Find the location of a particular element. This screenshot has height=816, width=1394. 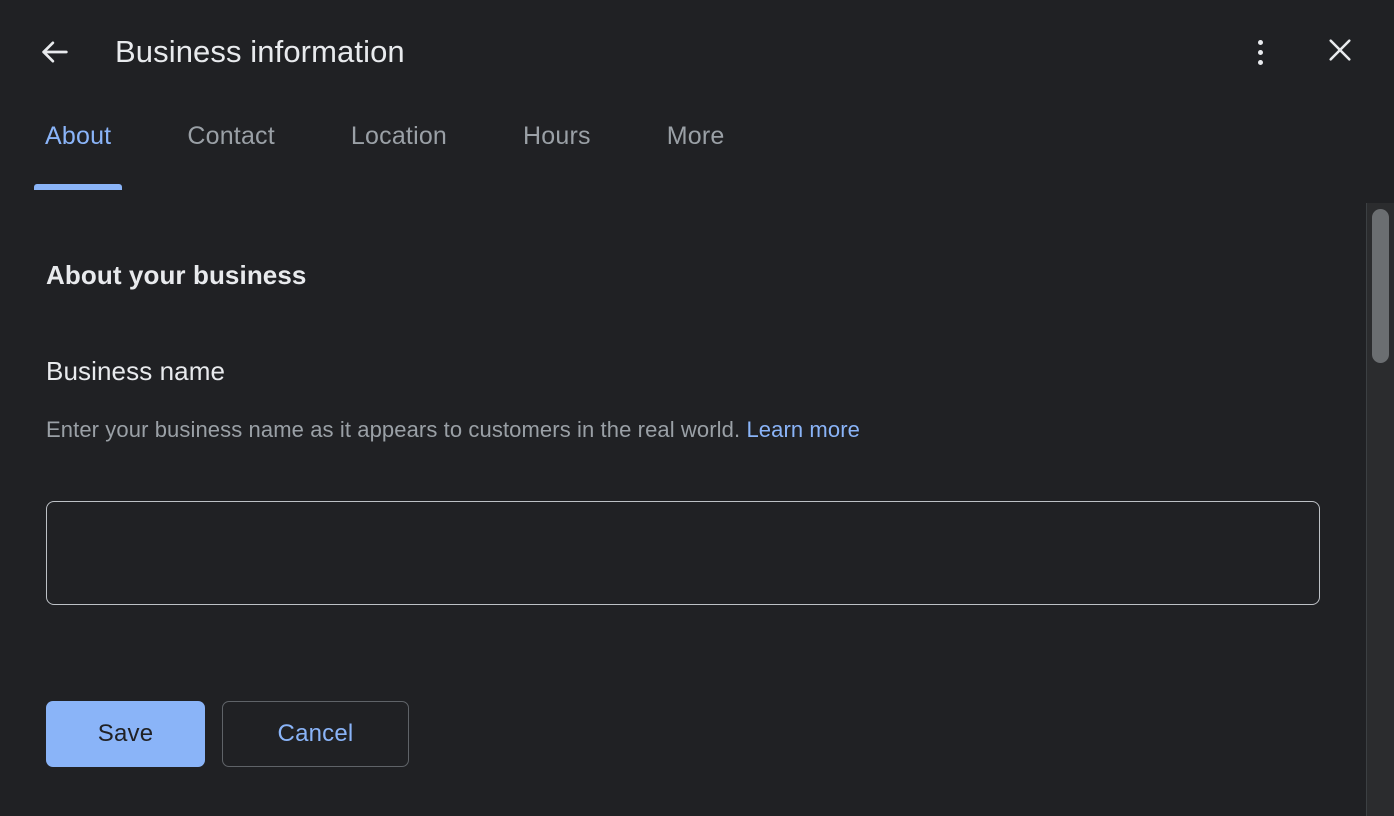

overflow-menu-button is located at coordinates (1260, 52).